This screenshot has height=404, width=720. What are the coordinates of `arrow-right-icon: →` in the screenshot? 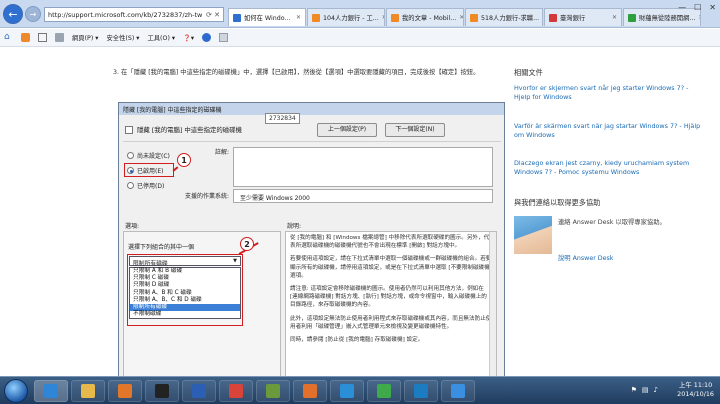 It's located at (33, 14).